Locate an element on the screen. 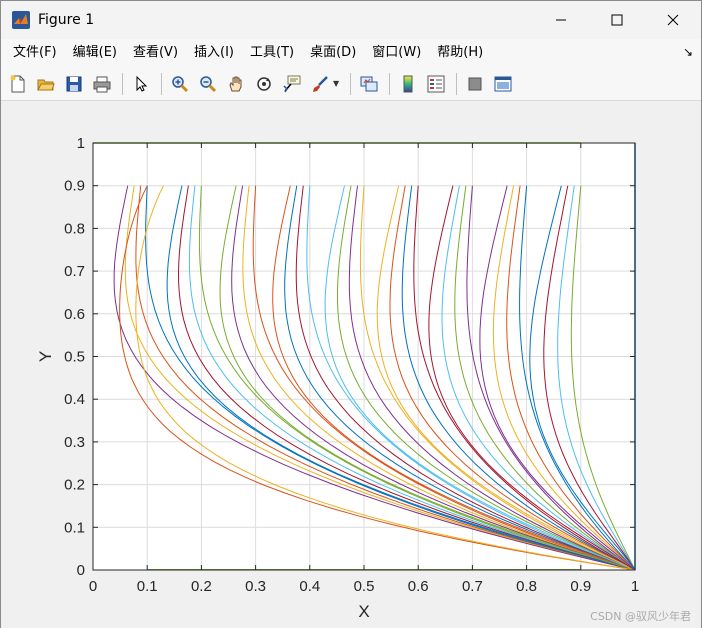 The height and width of the screenshot is (628, 702). close-button is located at coordinates (673, 20).